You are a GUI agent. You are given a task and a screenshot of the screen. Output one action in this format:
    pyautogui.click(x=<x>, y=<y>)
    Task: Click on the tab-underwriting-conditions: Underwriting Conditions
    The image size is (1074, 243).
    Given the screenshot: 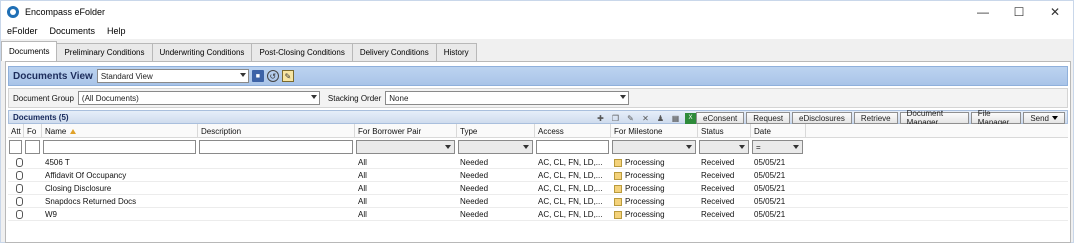 What is the action you would take?
    pyautogui.click(x=202, y=52)
    